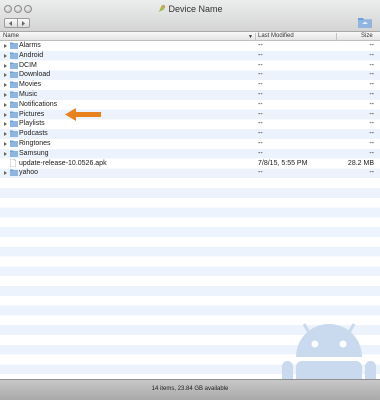  What do you see at coordinates (35, 75) in the screenshot?
I see `item-name: Download` at bounding box center [35, 75].